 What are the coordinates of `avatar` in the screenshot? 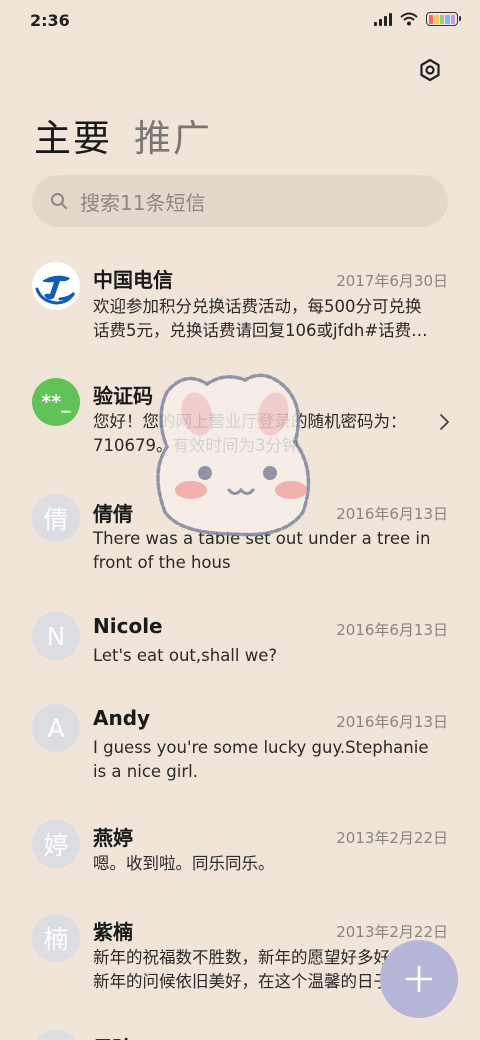 It's located at (56, 1035).